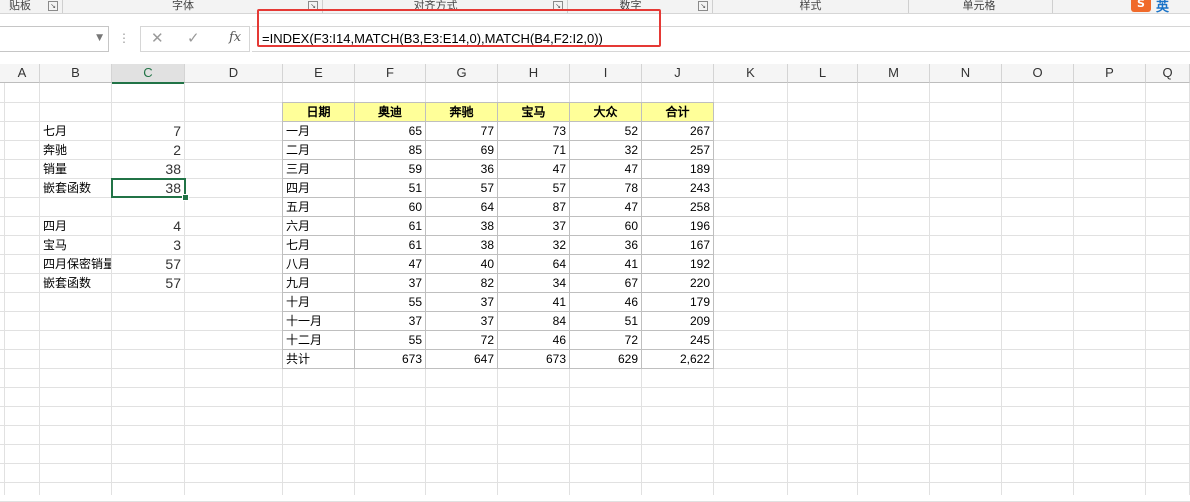  I want to click on column-header-l: L, so click(823, 73).